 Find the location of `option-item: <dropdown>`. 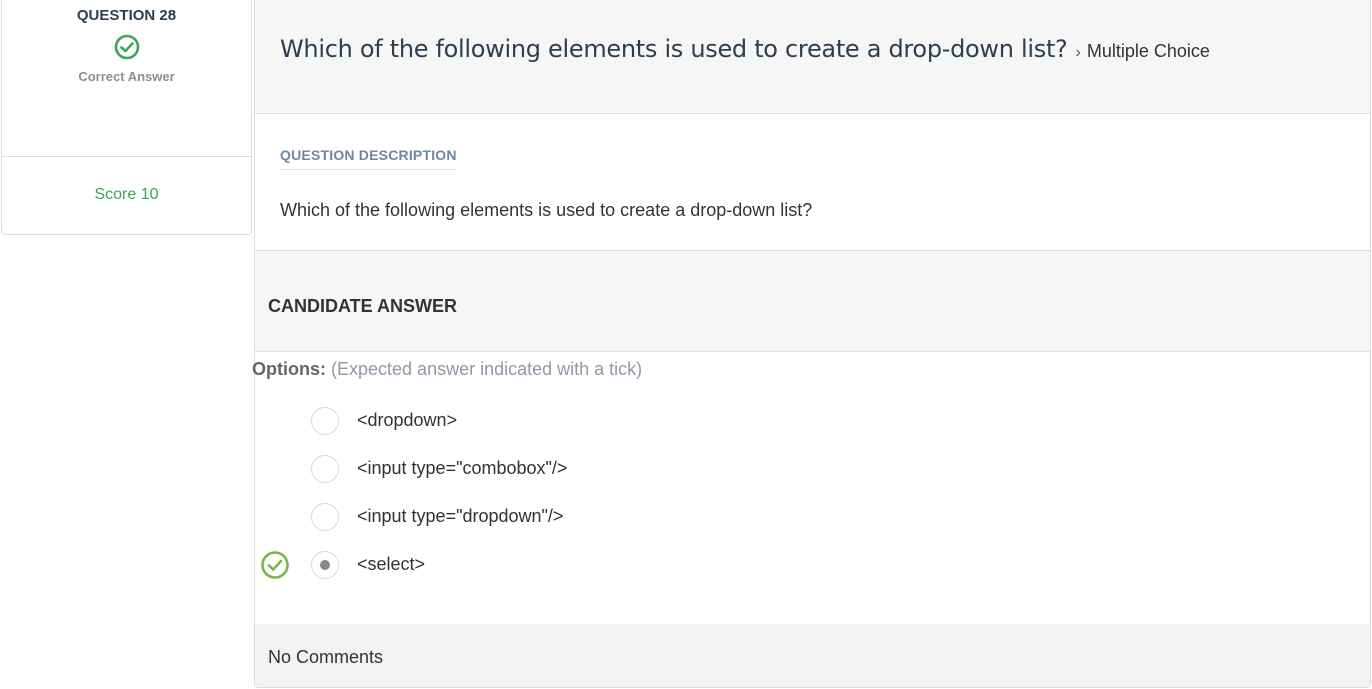

option-item: <dropdown> is located at coordinates (812, 428).